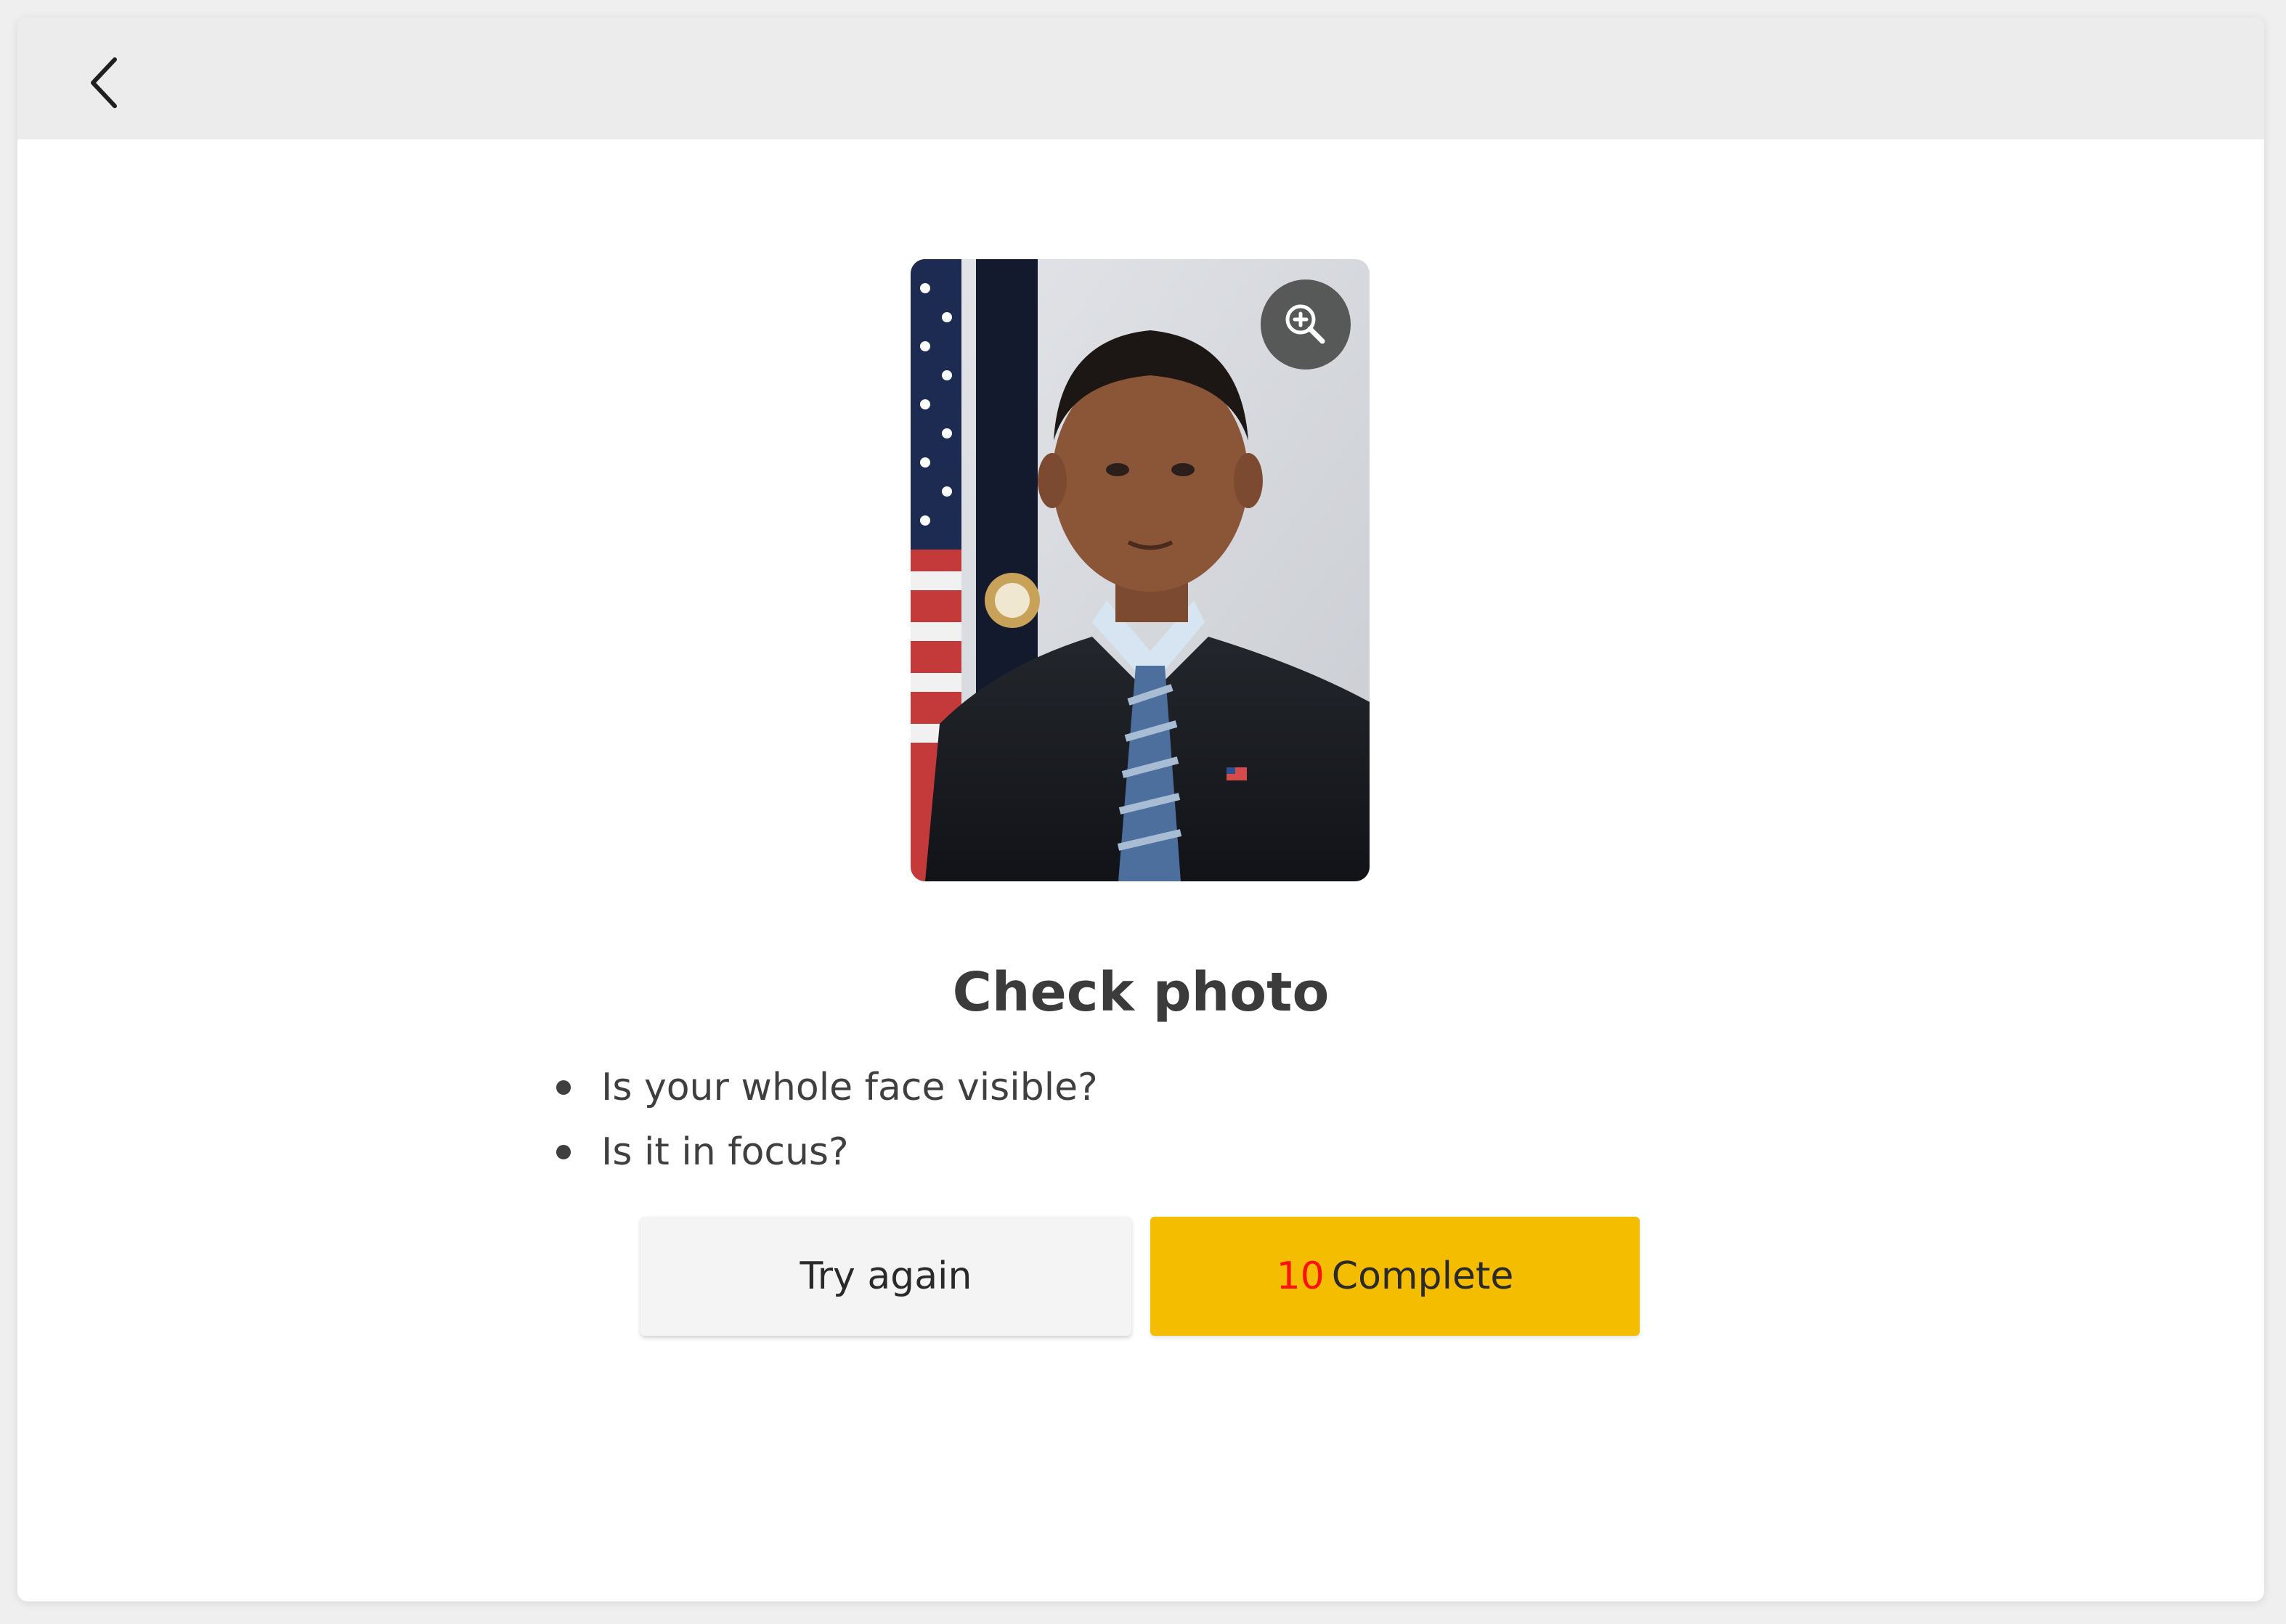 The image size is (2286, 1624). What do you see at coordinates (1422, 1276) in the screenshot?
I see `complete-label: Complete` at bounding box center [1422, 1276].